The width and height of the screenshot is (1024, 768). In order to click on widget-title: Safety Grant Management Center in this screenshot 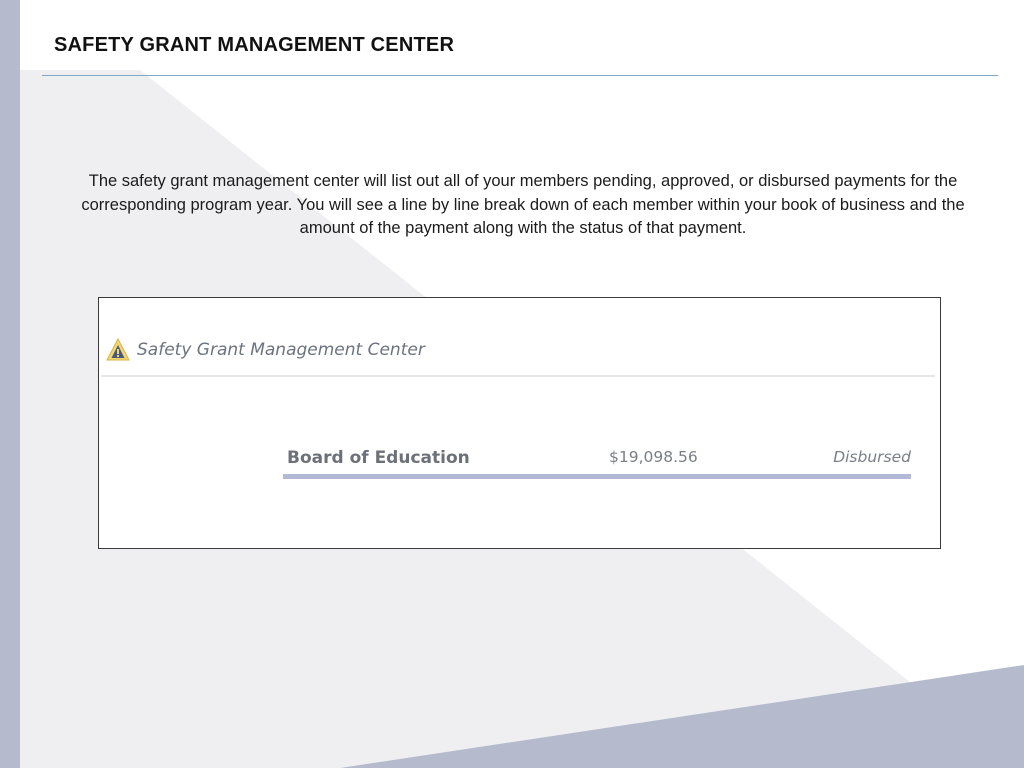, I will do `click(281, 350)`.